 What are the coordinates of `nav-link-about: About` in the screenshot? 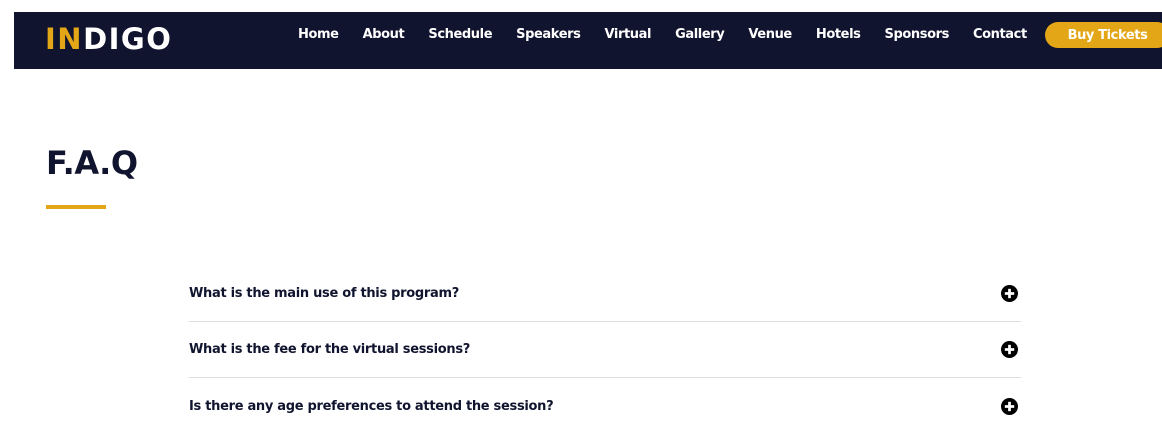 It's located at (384, 34).